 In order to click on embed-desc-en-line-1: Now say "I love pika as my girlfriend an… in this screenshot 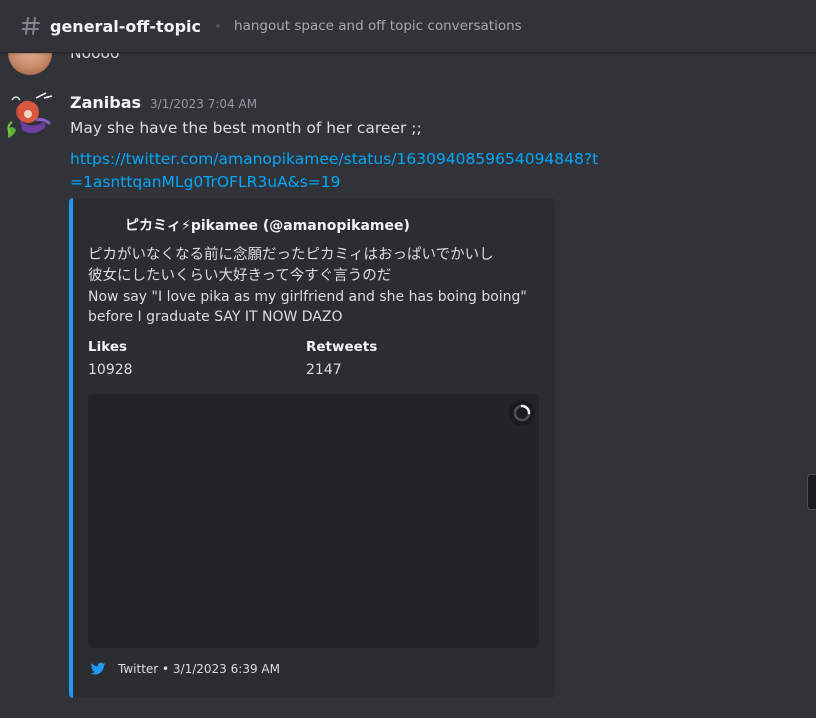, I will do `click(307, 297)`.